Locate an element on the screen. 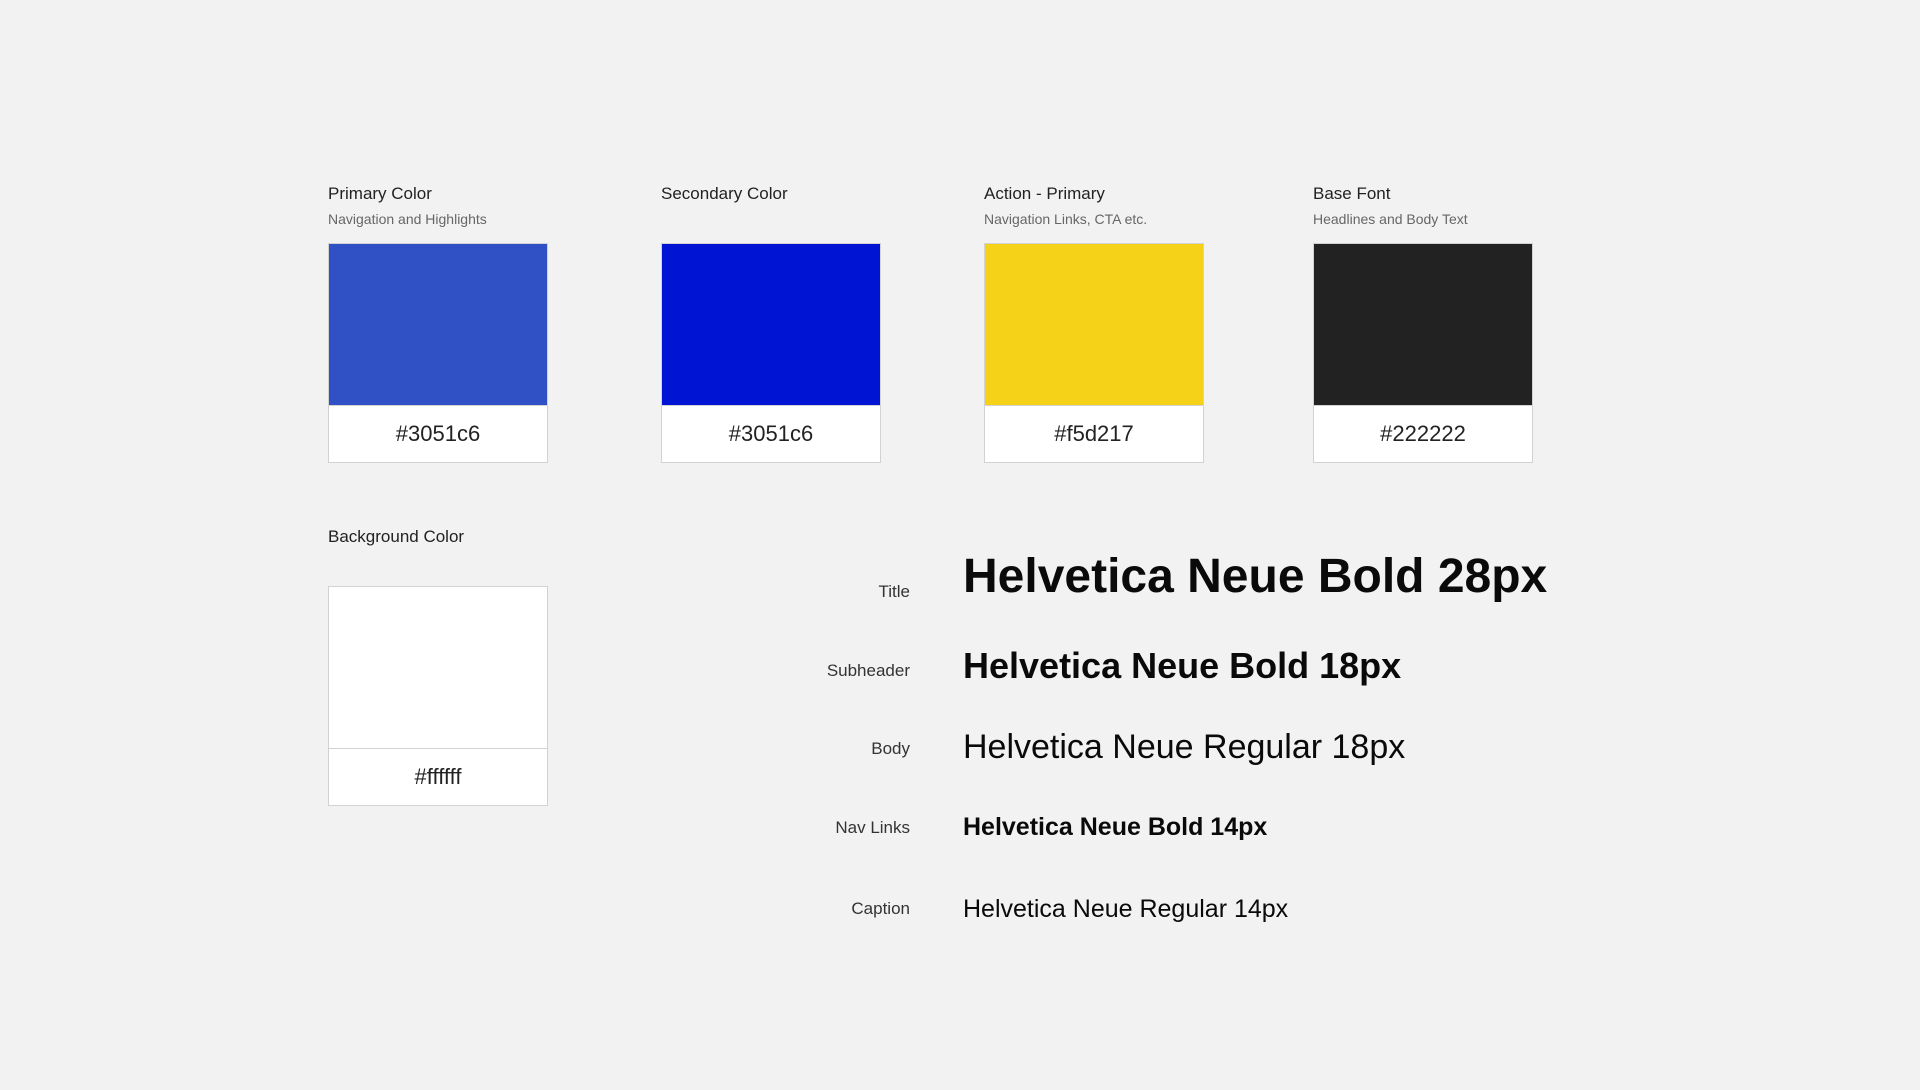 This screenshot has width=1920, height=1090. type-label: Caption is located at coordinates (880, 908).